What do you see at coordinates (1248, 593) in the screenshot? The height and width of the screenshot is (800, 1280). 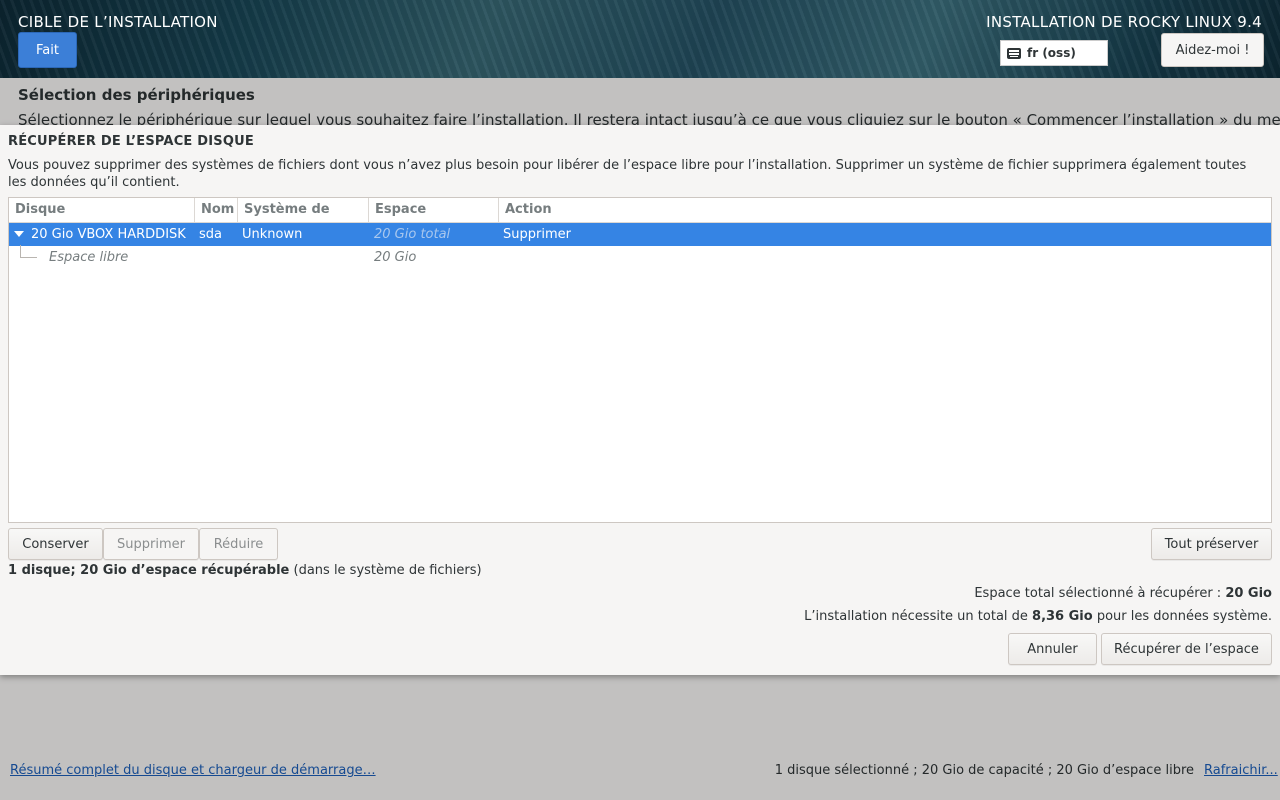 I see `total-selected-value: 20 Gio` at bounding box center [1248, 593].